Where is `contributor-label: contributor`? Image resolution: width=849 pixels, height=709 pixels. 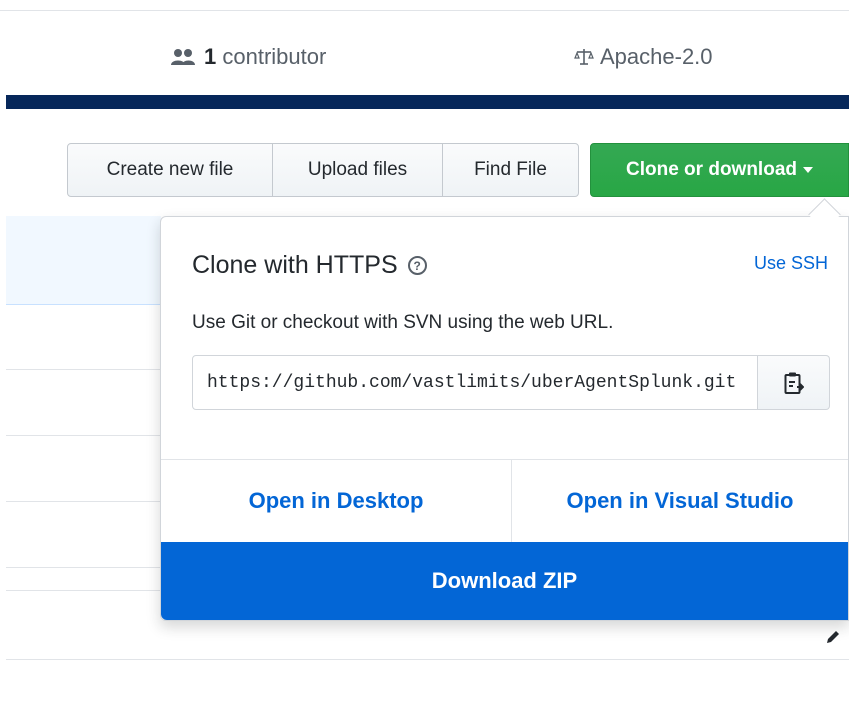 contributor-label: contributor is located at coordinates (274, 56).